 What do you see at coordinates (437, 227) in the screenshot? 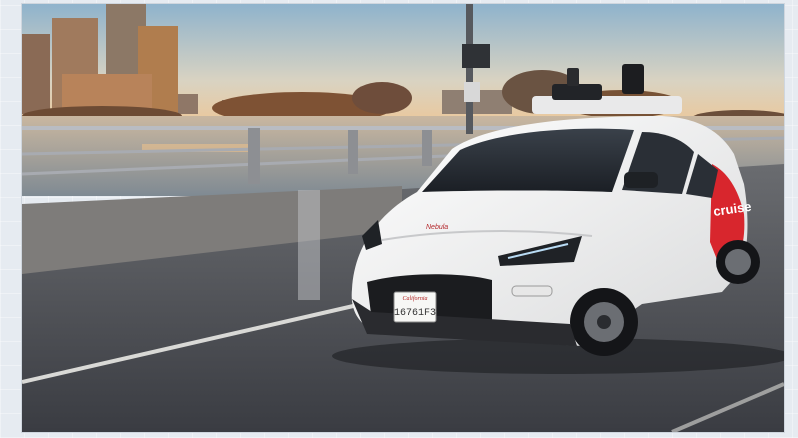
I see `front-badge-text: Nebula` at bounding box center [437, 227].